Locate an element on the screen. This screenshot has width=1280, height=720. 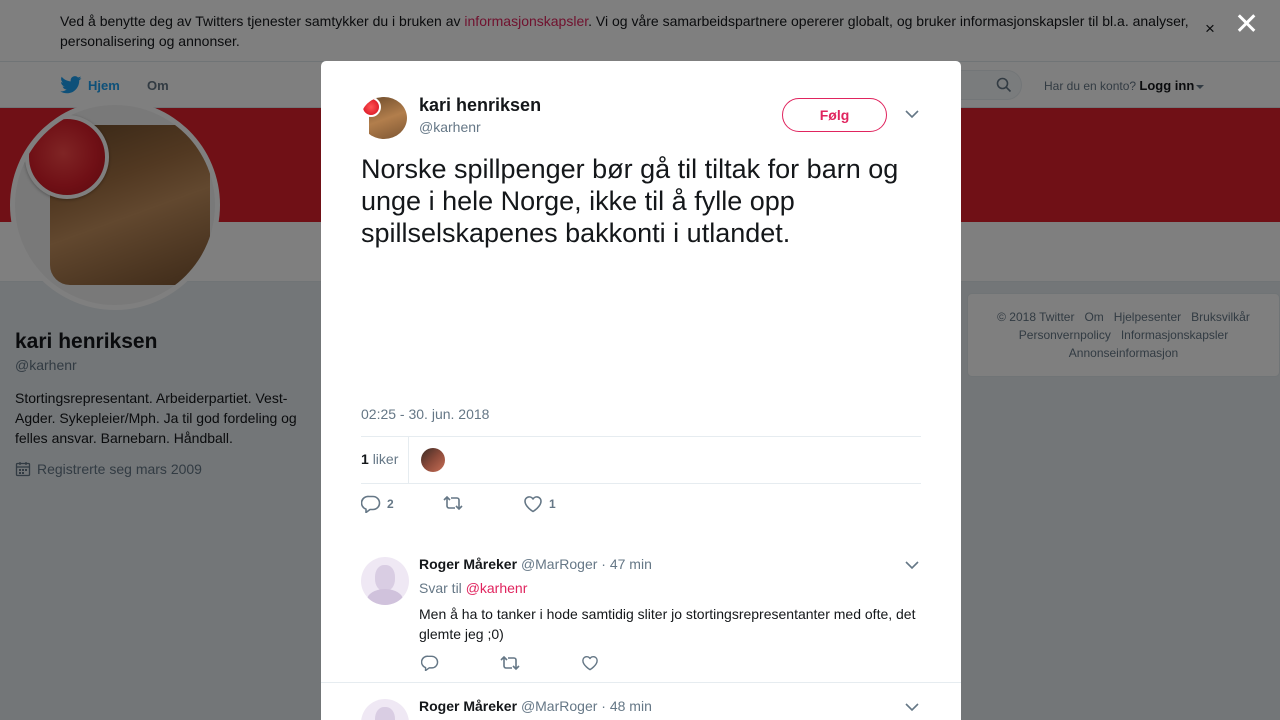
retweet-button is located at coordinates (453, 503).